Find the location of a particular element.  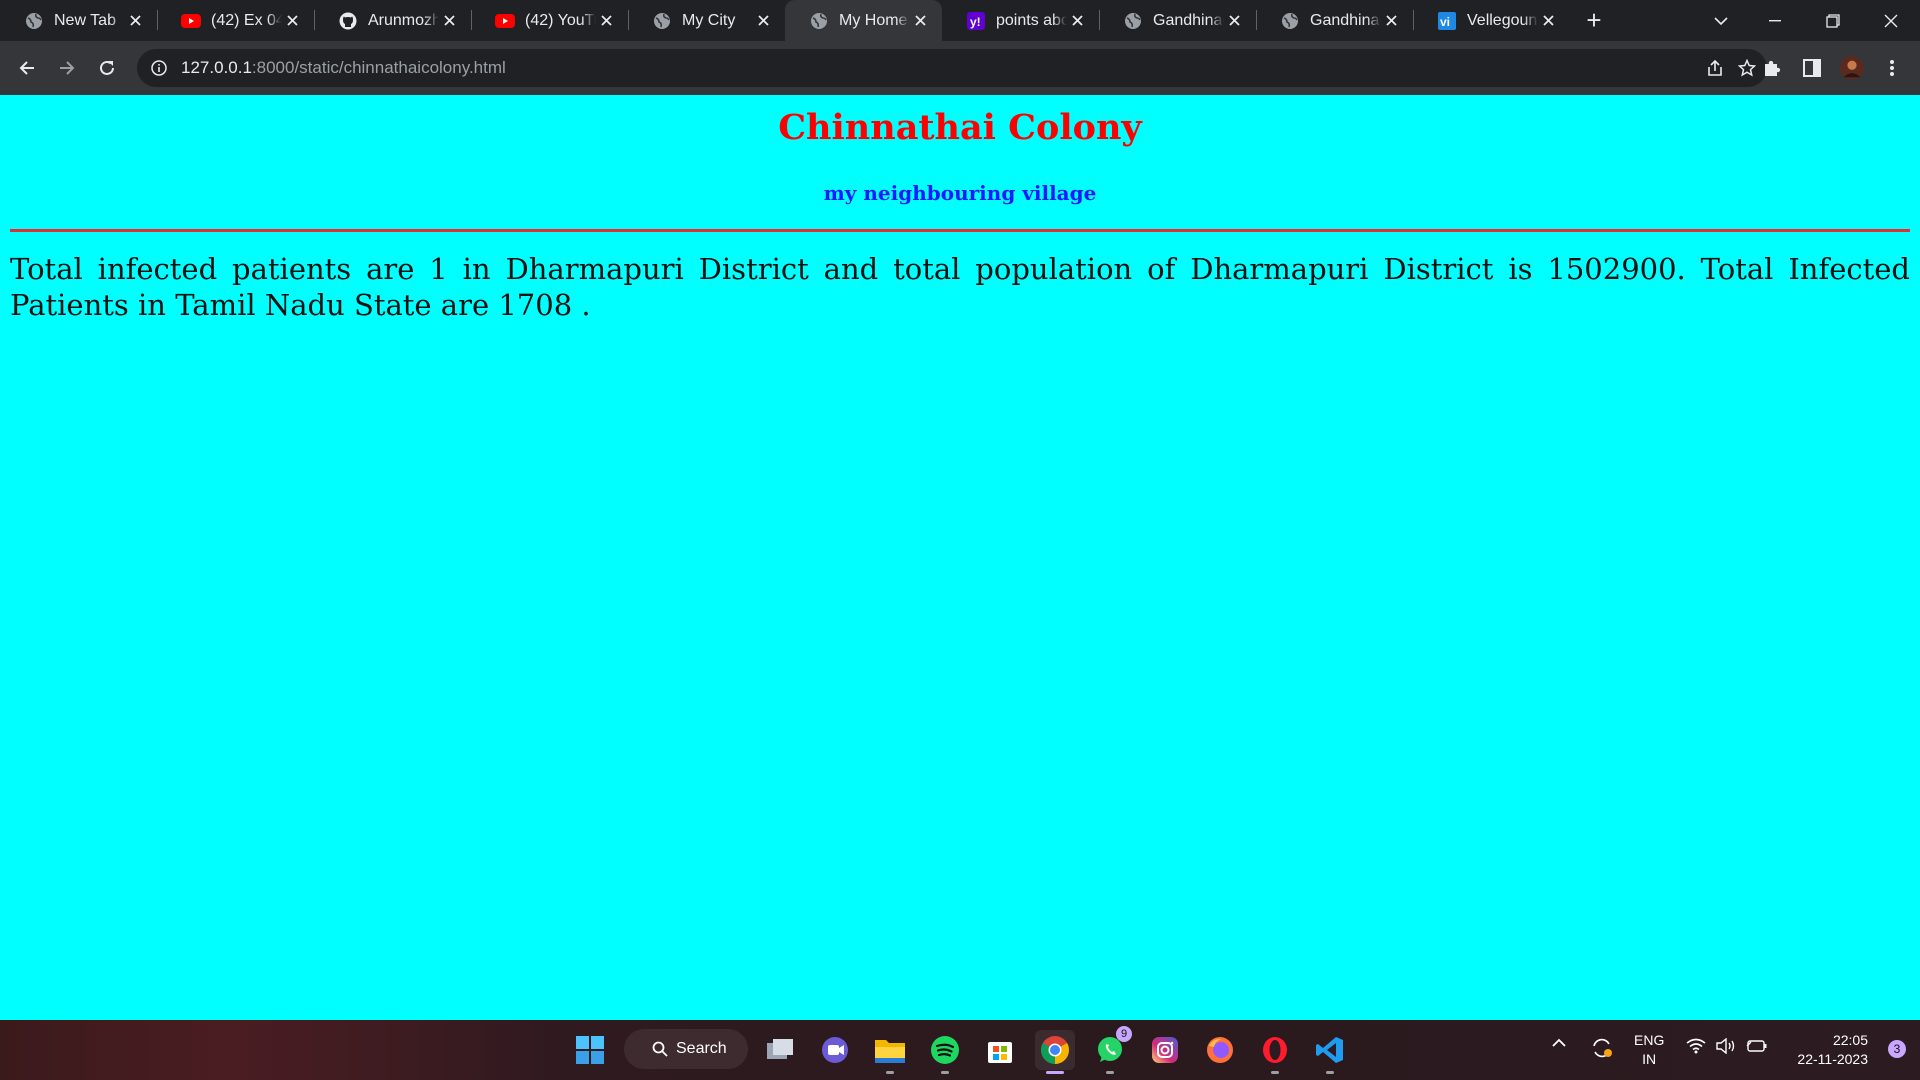

taskbar-search-button: Search is located at coordinates (686, 1049).